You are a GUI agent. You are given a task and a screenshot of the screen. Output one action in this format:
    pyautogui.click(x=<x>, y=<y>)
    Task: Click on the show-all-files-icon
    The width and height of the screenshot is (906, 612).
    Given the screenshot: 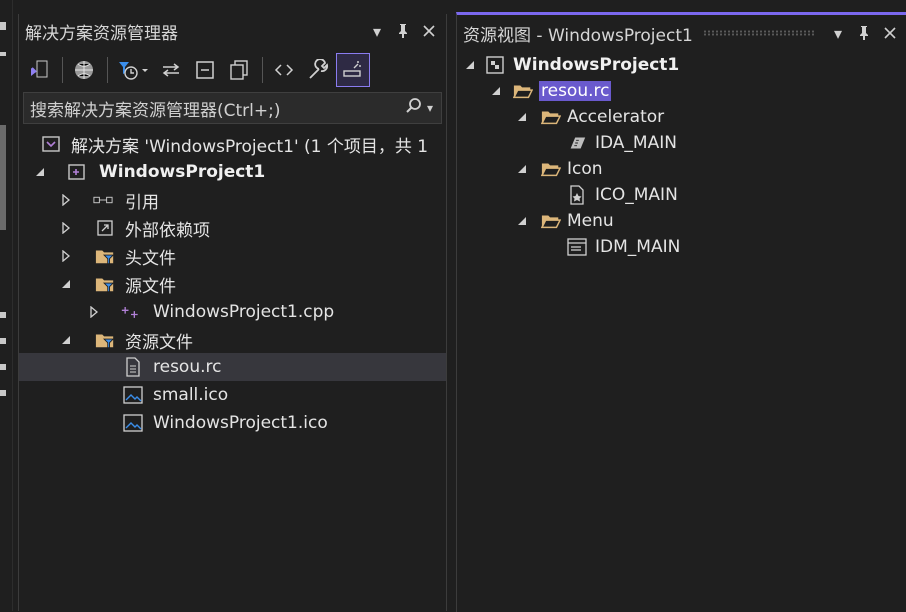 What is the action you would take?
    pyautogui.click(x=239, y=70)
    